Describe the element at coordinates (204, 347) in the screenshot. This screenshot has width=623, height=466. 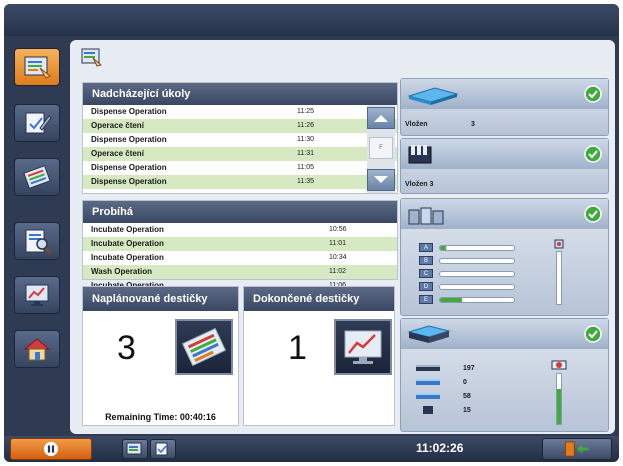
I see `planned-plates-button` at that location.